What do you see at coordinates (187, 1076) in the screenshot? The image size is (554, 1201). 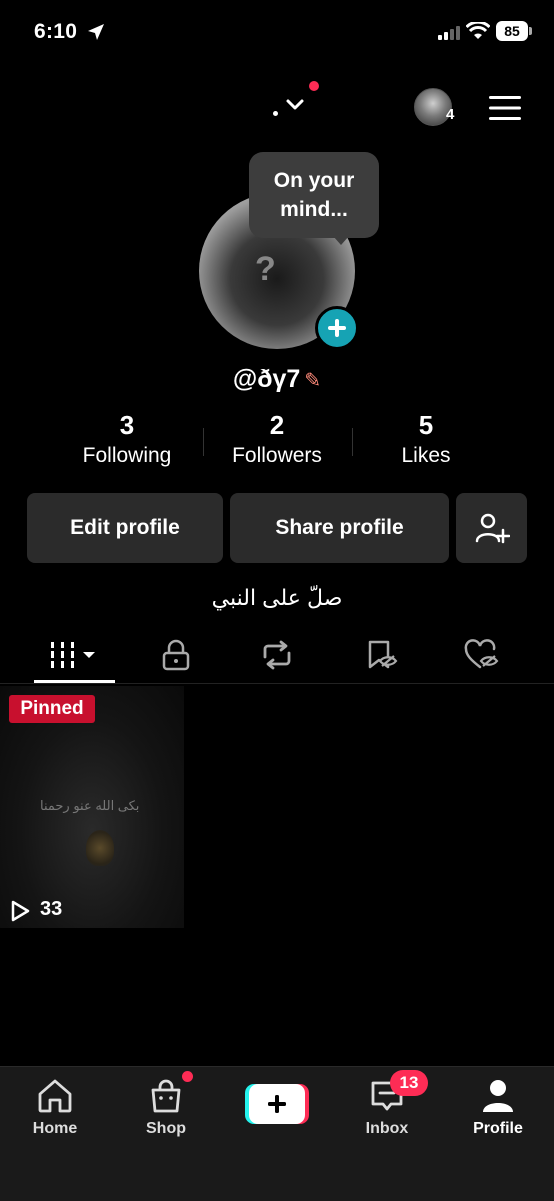 I see `shop-notification-dot` at bounding box center [187, 1076].